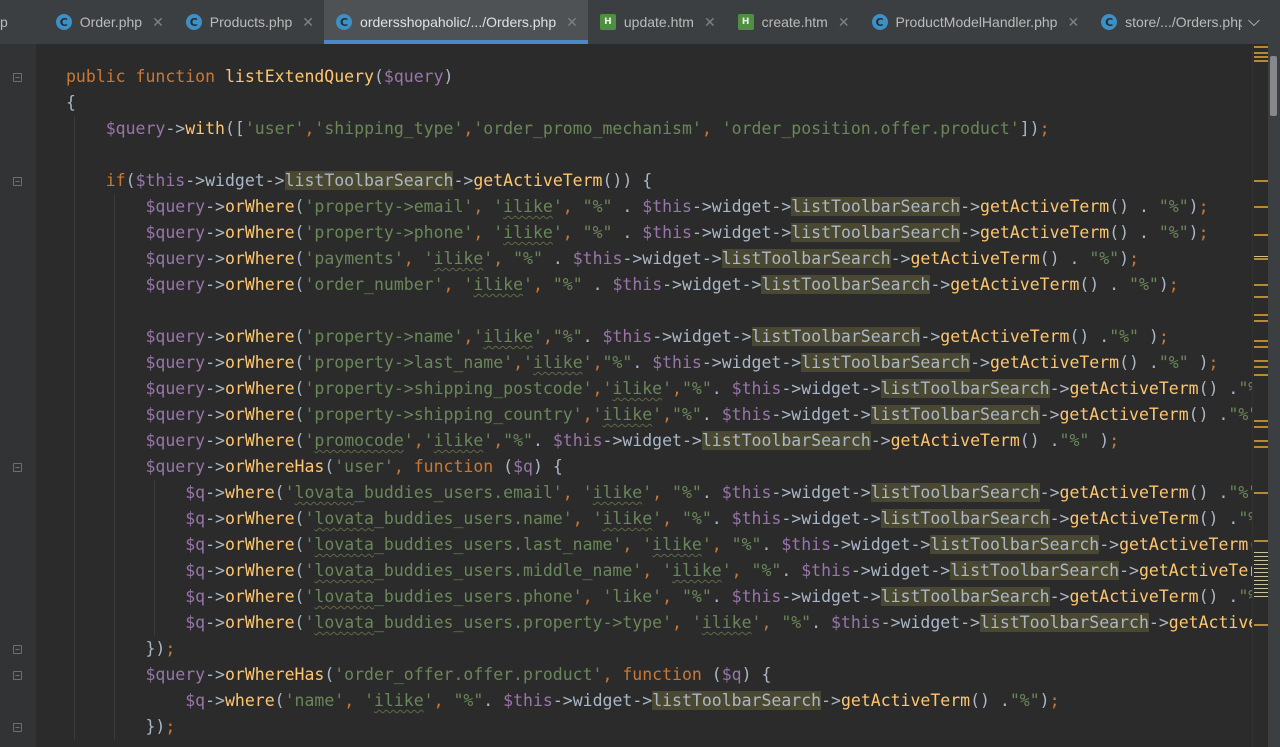 The image size is (1280, 747). I want to click on editor-tab-label: ProductModelHandler.php, so click(976, 22).